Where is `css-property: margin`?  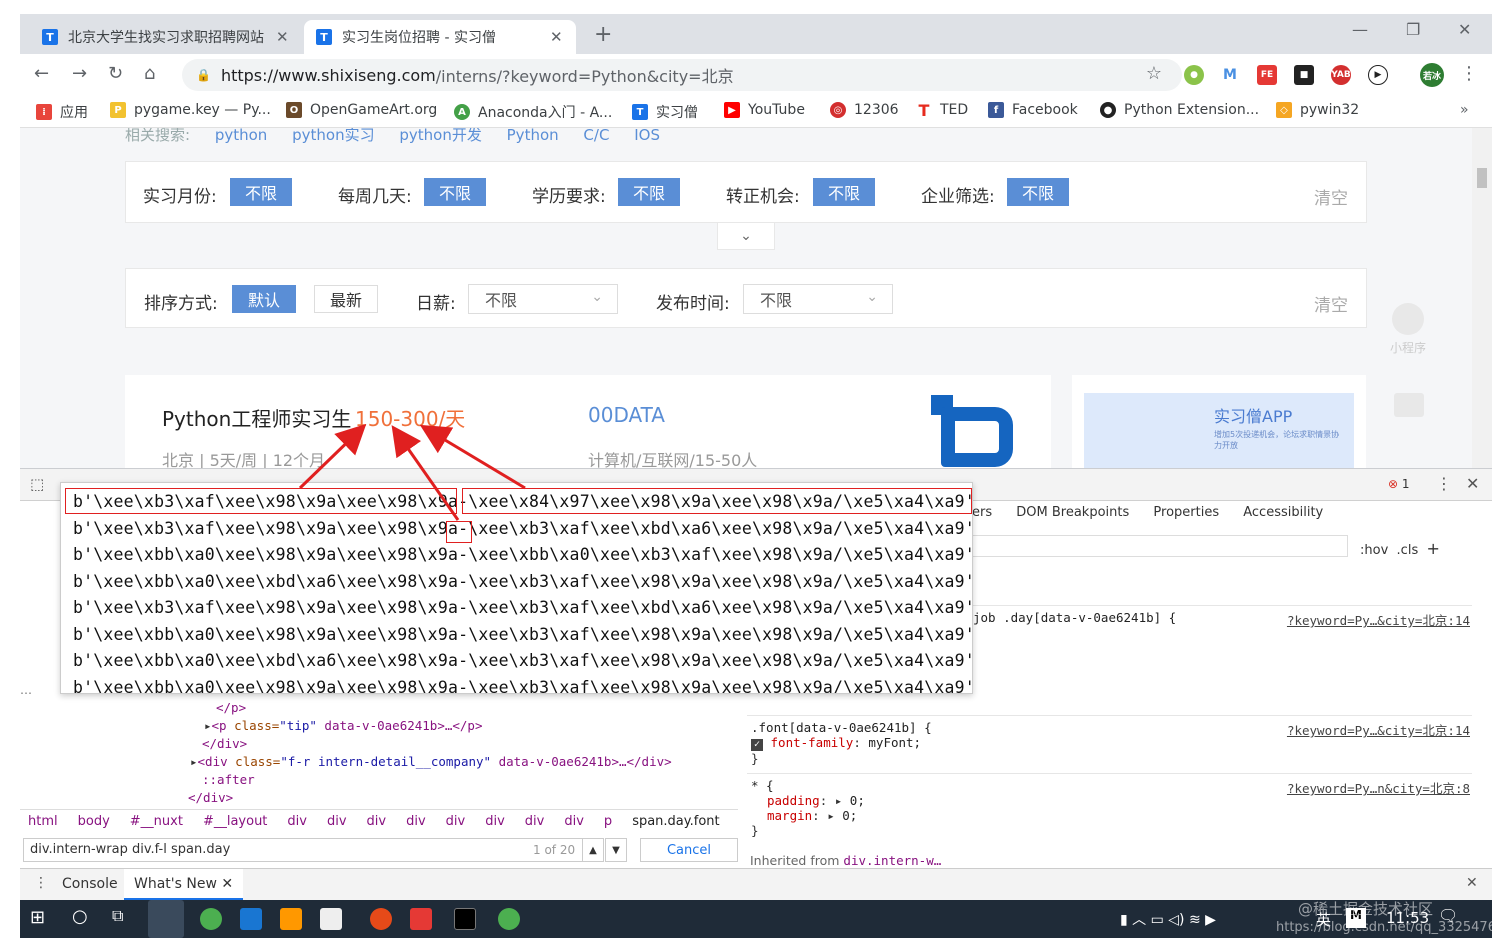 css-property: margin is located at coordinates (789, 815).